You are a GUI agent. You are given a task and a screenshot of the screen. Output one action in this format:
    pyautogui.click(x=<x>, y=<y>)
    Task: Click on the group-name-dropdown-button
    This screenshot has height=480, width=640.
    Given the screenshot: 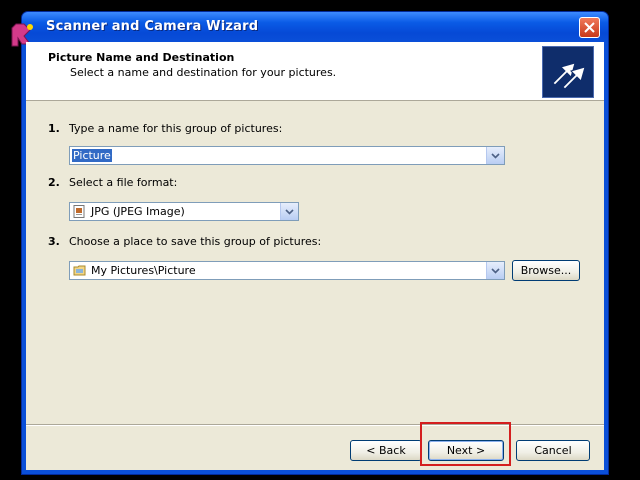 What is the action you would take?
    pyautogui.click(x=495, y=155)
    